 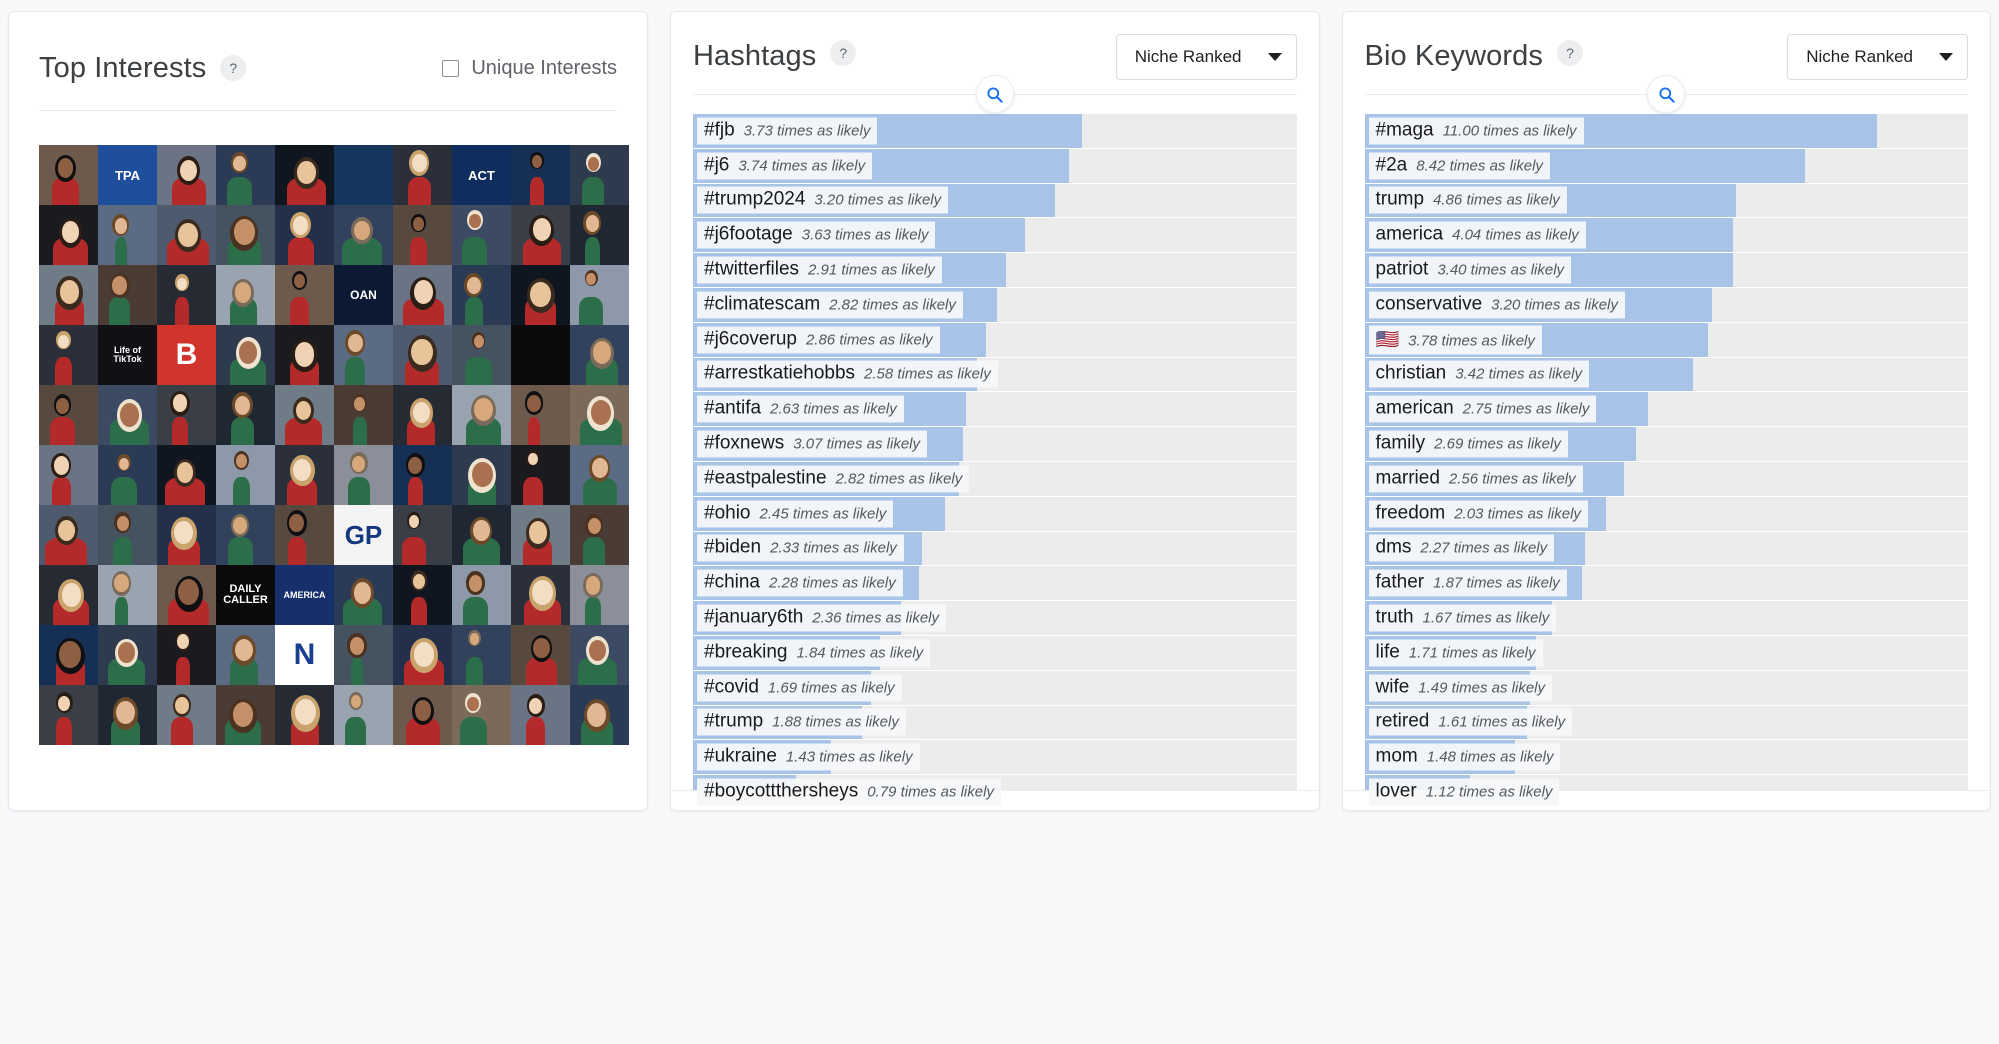 What do you see at coordinates (1666, 270) in the screenshot?
I see `bar-row: patriot 3.40 times as likely` at bounding box center [1666, 270].